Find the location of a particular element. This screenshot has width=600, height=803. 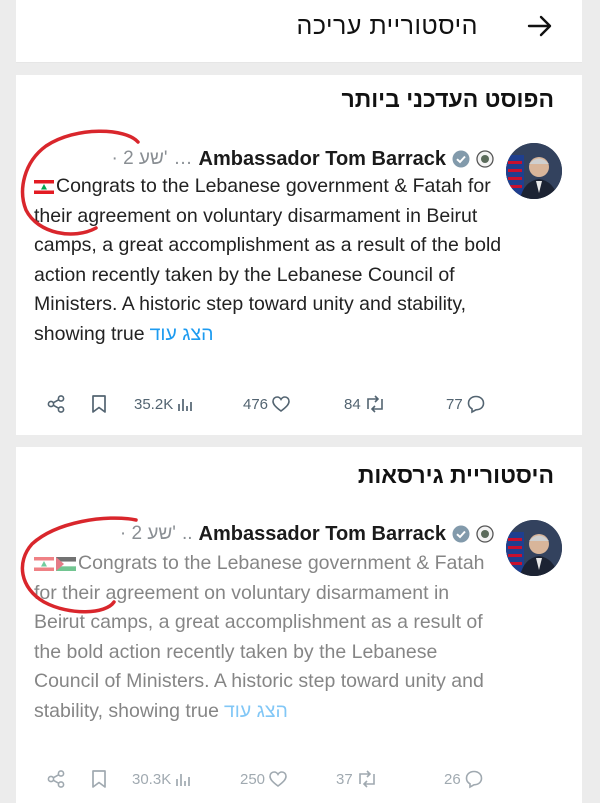

section-title-latest: הפוסט העדכני ביותר is located at coordinates (447, 99).